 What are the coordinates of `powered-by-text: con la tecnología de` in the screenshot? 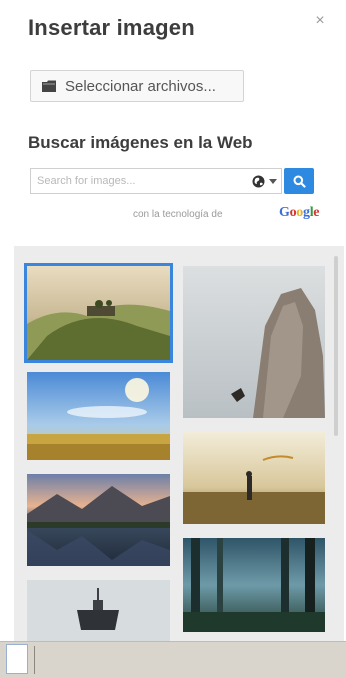 It's located at (178, 214).